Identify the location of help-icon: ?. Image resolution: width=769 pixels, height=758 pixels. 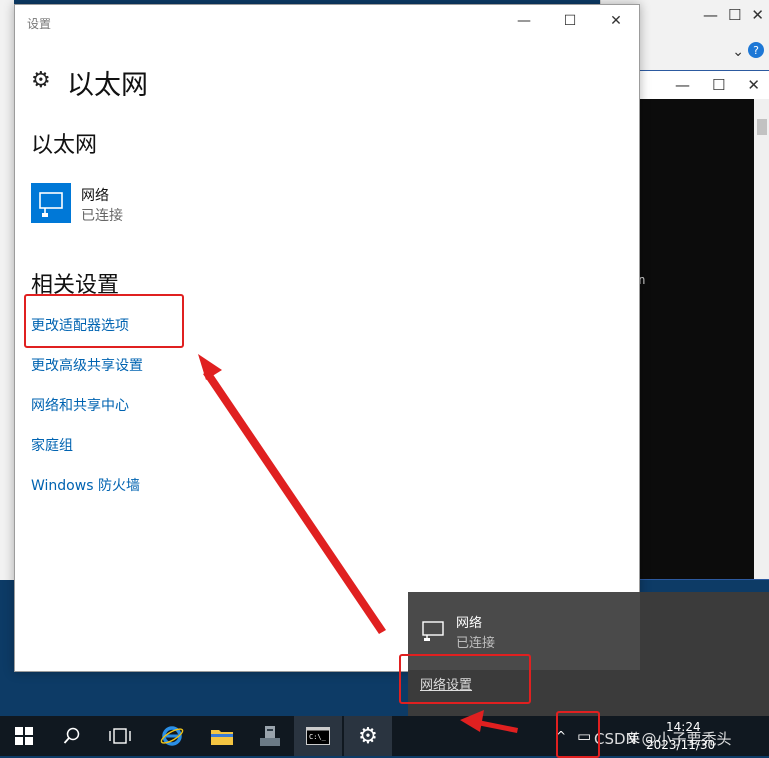
(756, 50).